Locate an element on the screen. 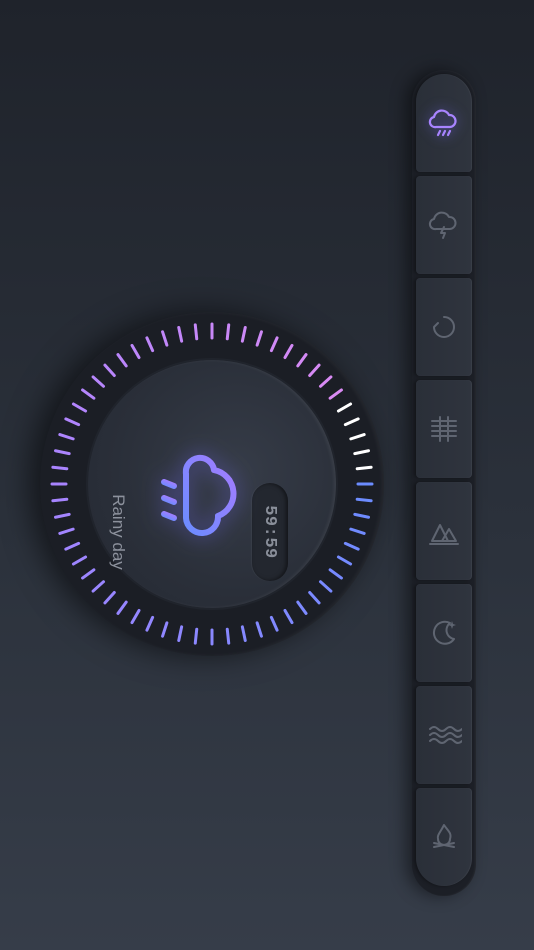 This screenshot has width=534, height=950. scene-button-rainy-day is located at coordinates (444, 123).